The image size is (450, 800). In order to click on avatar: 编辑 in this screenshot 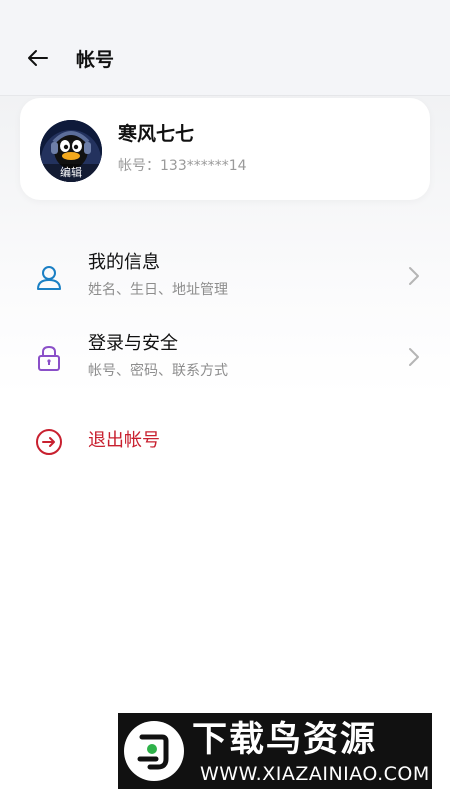, I will do `click(71, 151)`.